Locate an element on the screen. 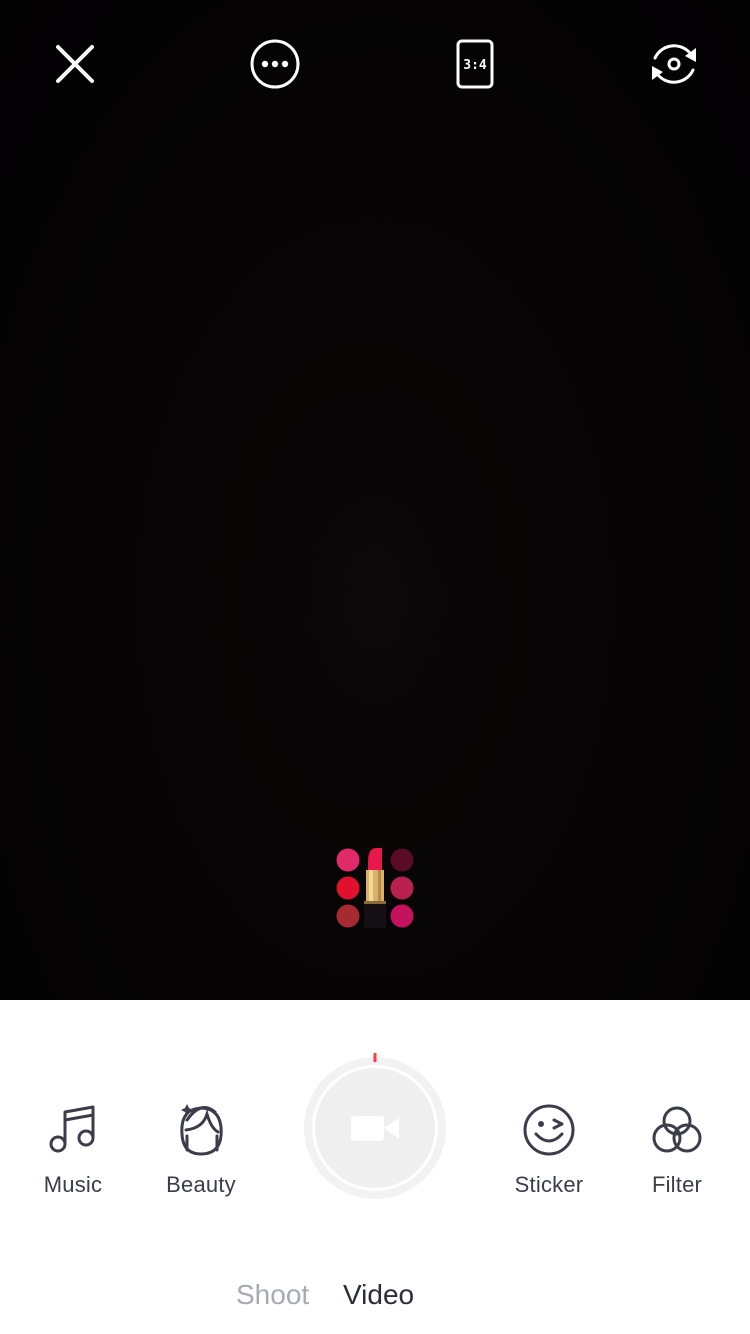  music-label: Music is located at coordinates (73, 1184).